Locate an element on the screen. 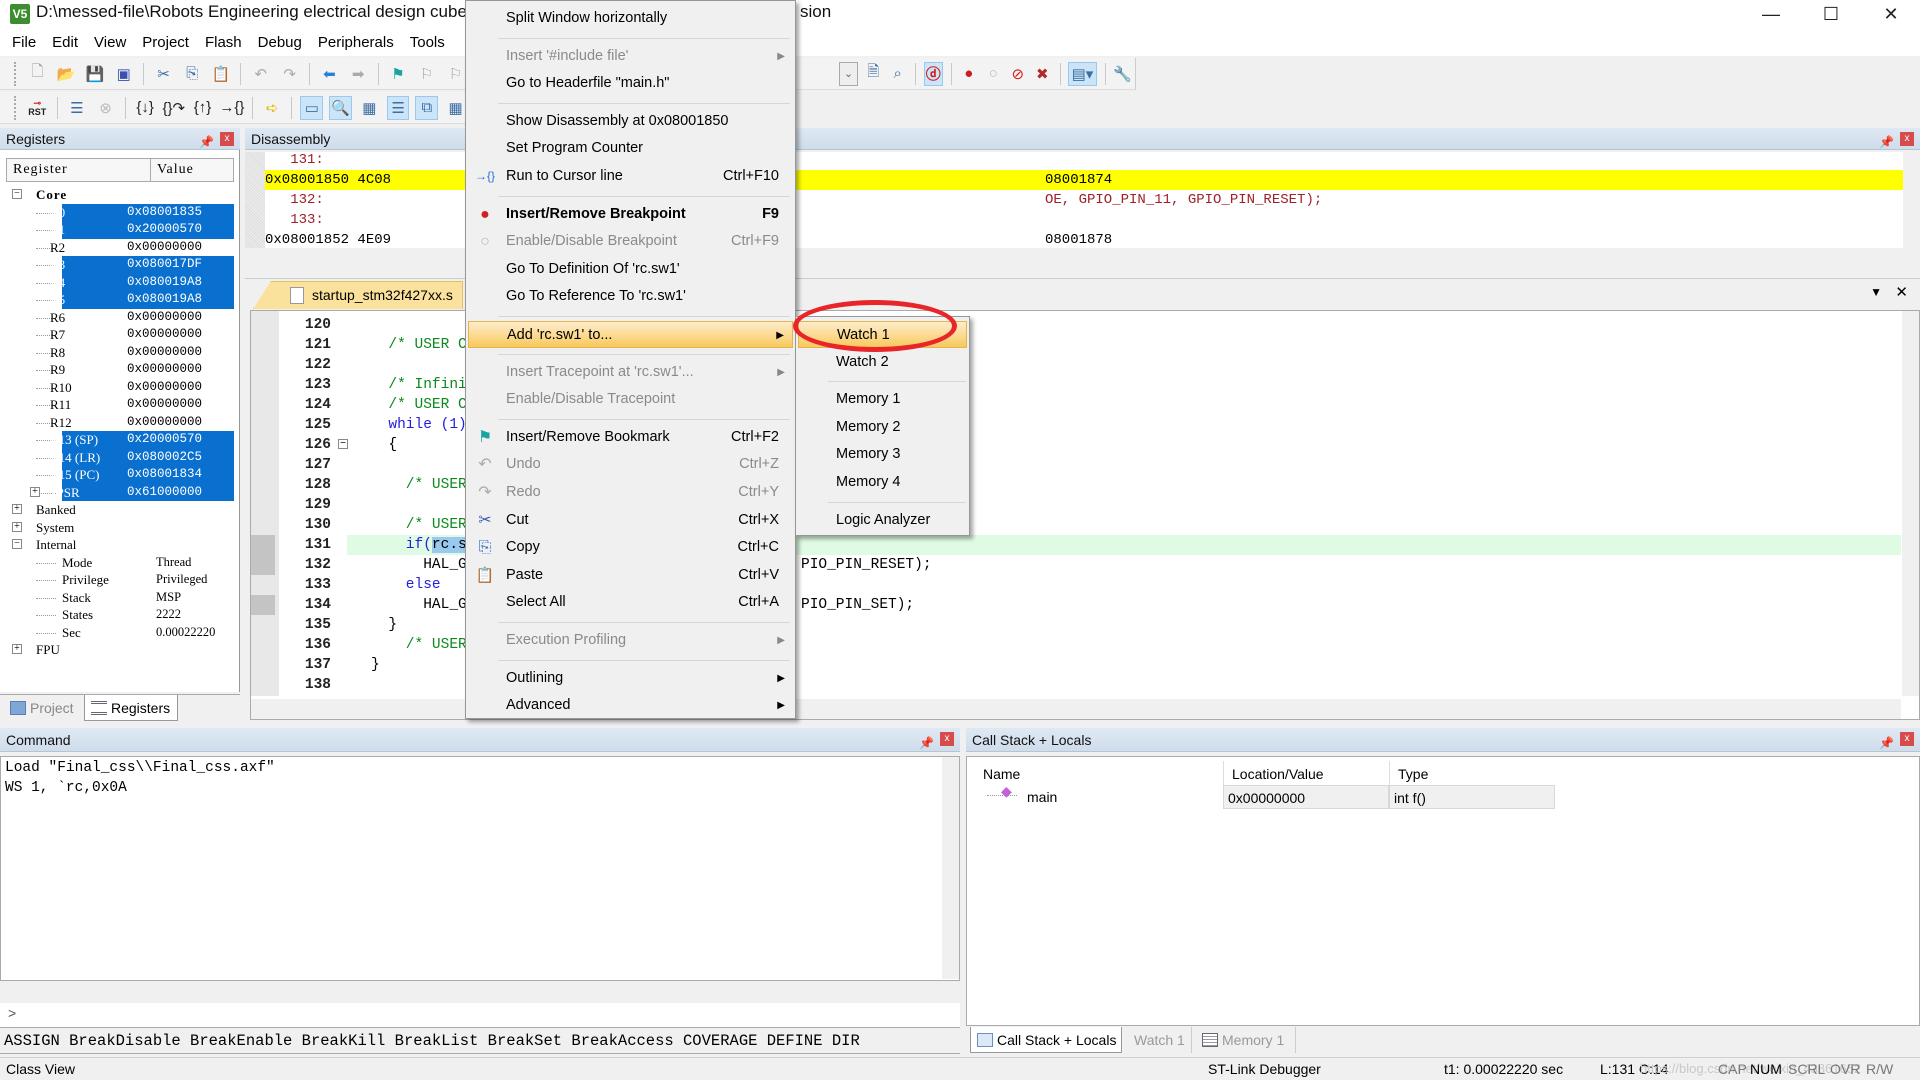  submenu-item-watch-2: Watch 2 is located at coordinates (882, 362).